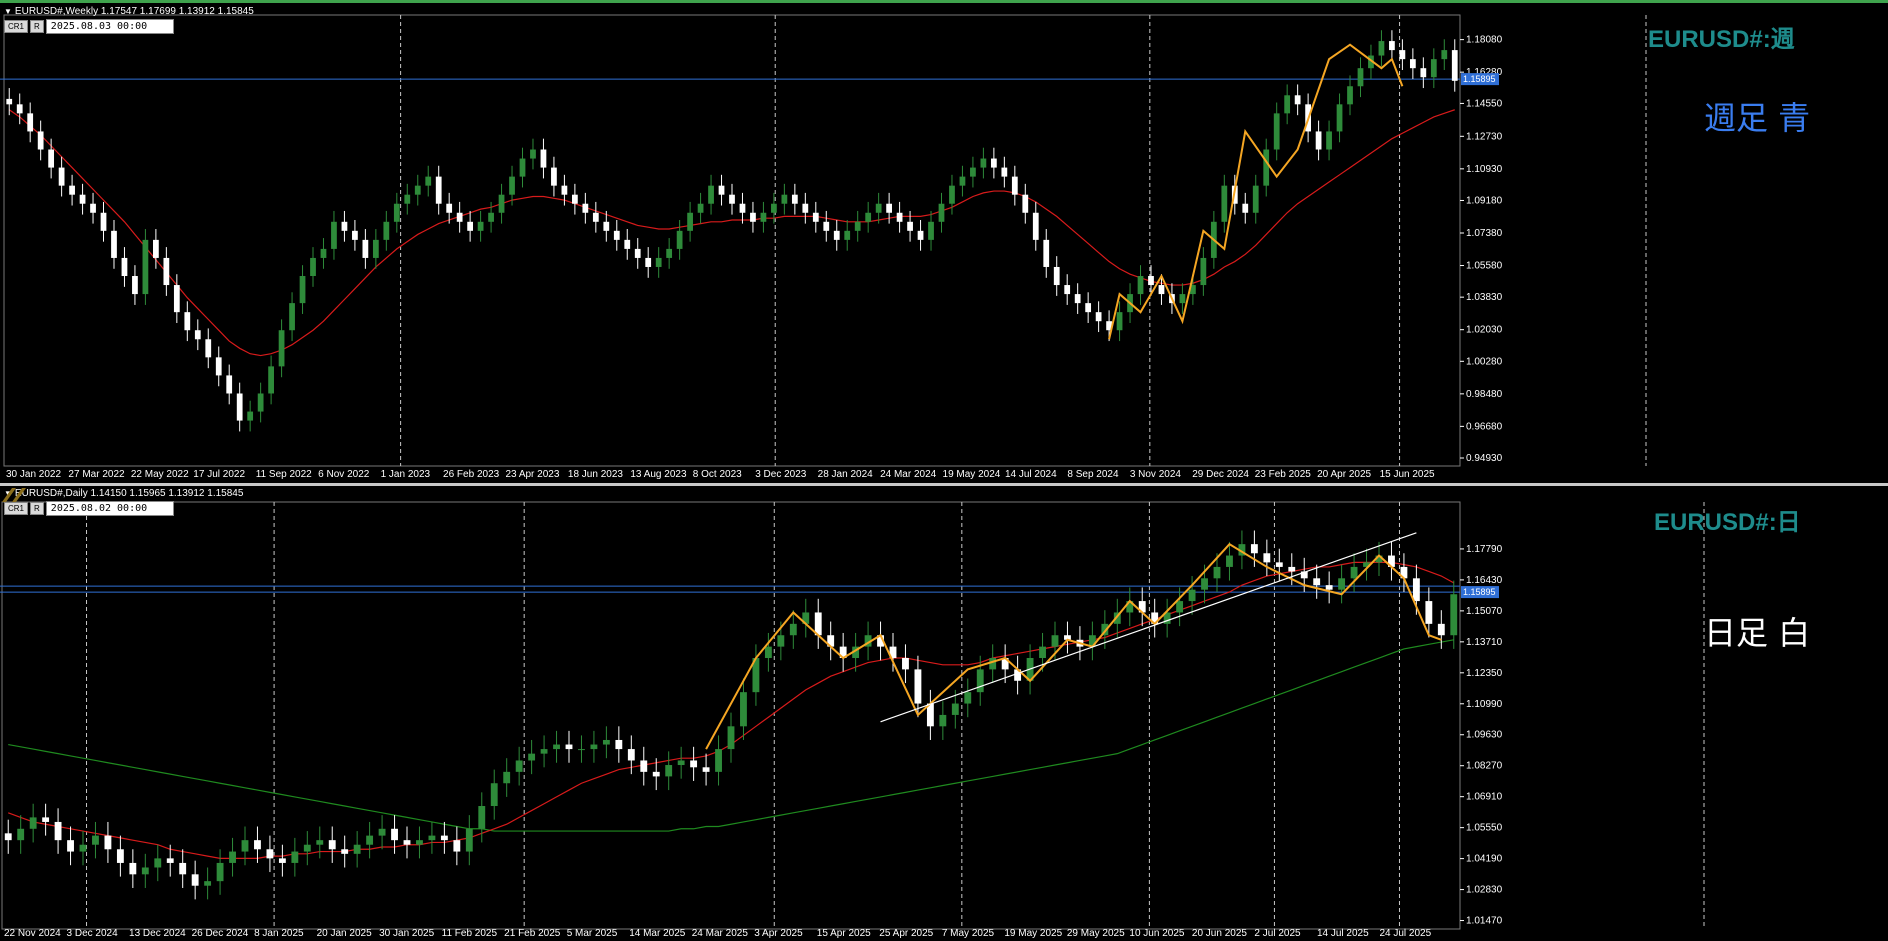  Describe the element at coordinates (720, 933) in the screenshot. I see `time-axis-label: 24 Mar 2025` at that location.